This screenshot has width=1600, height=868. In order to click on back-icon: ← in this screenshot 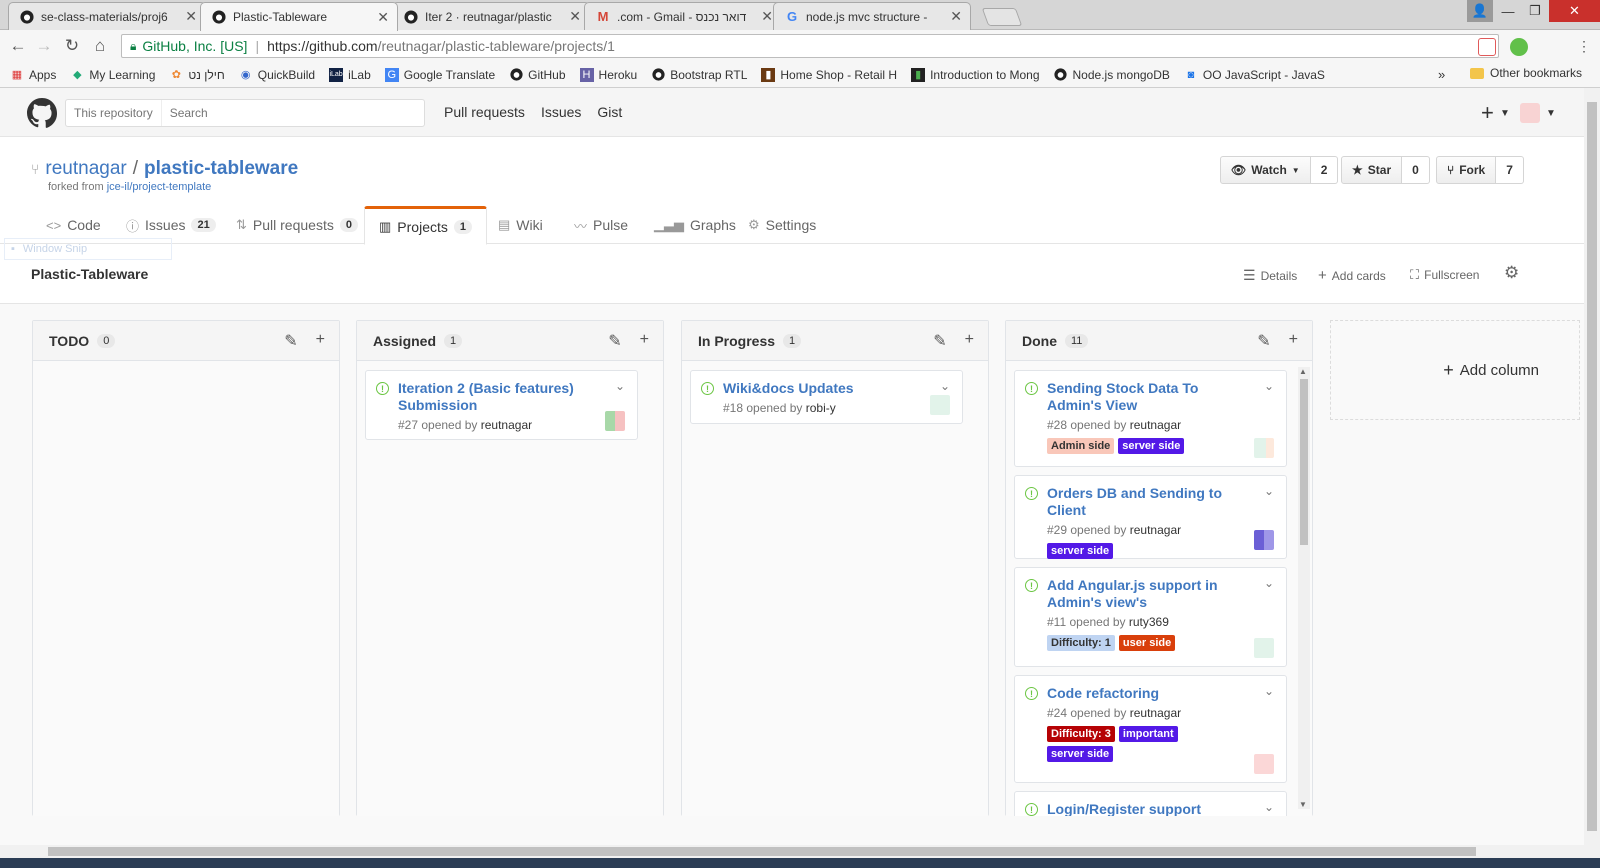, I will do `click(18, 46)`.